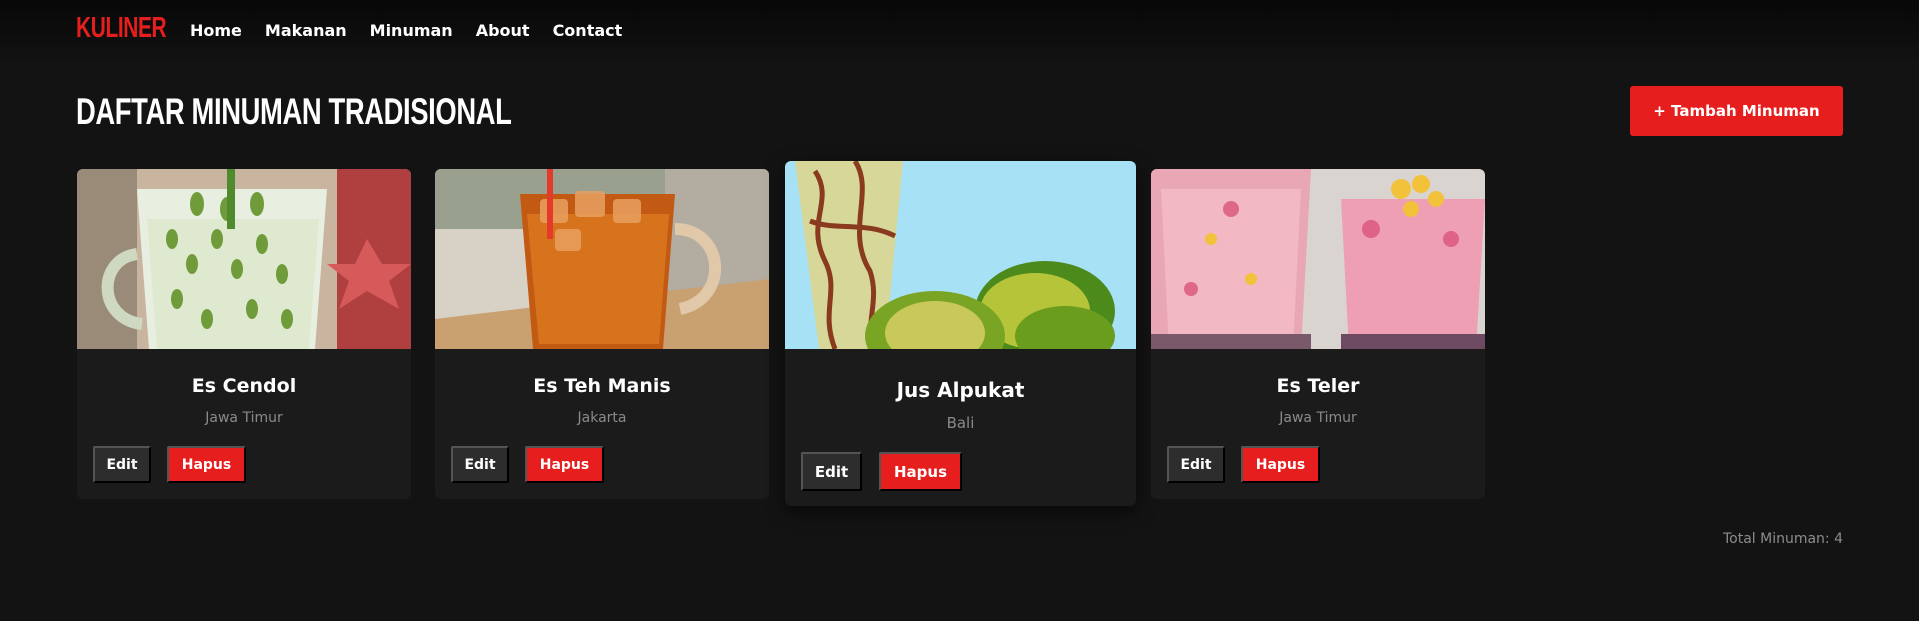 The image size is (1919, 621). What do you see at coordinates (411, 30) in the screenshot?
I see `nav-link-minuman: Minuman` at bounding box center [411, 30].